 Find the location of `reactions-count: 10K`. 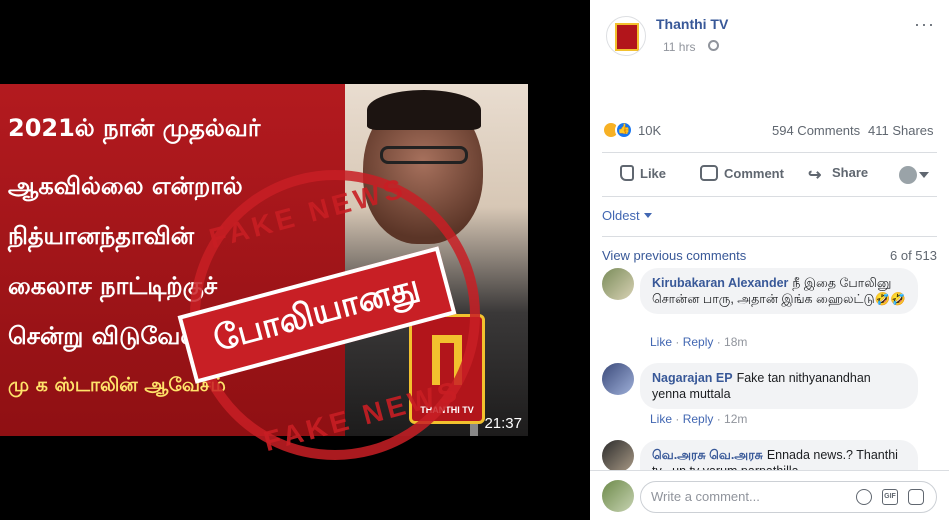

reactions-count: 10K is located at coordinates (649, 130).